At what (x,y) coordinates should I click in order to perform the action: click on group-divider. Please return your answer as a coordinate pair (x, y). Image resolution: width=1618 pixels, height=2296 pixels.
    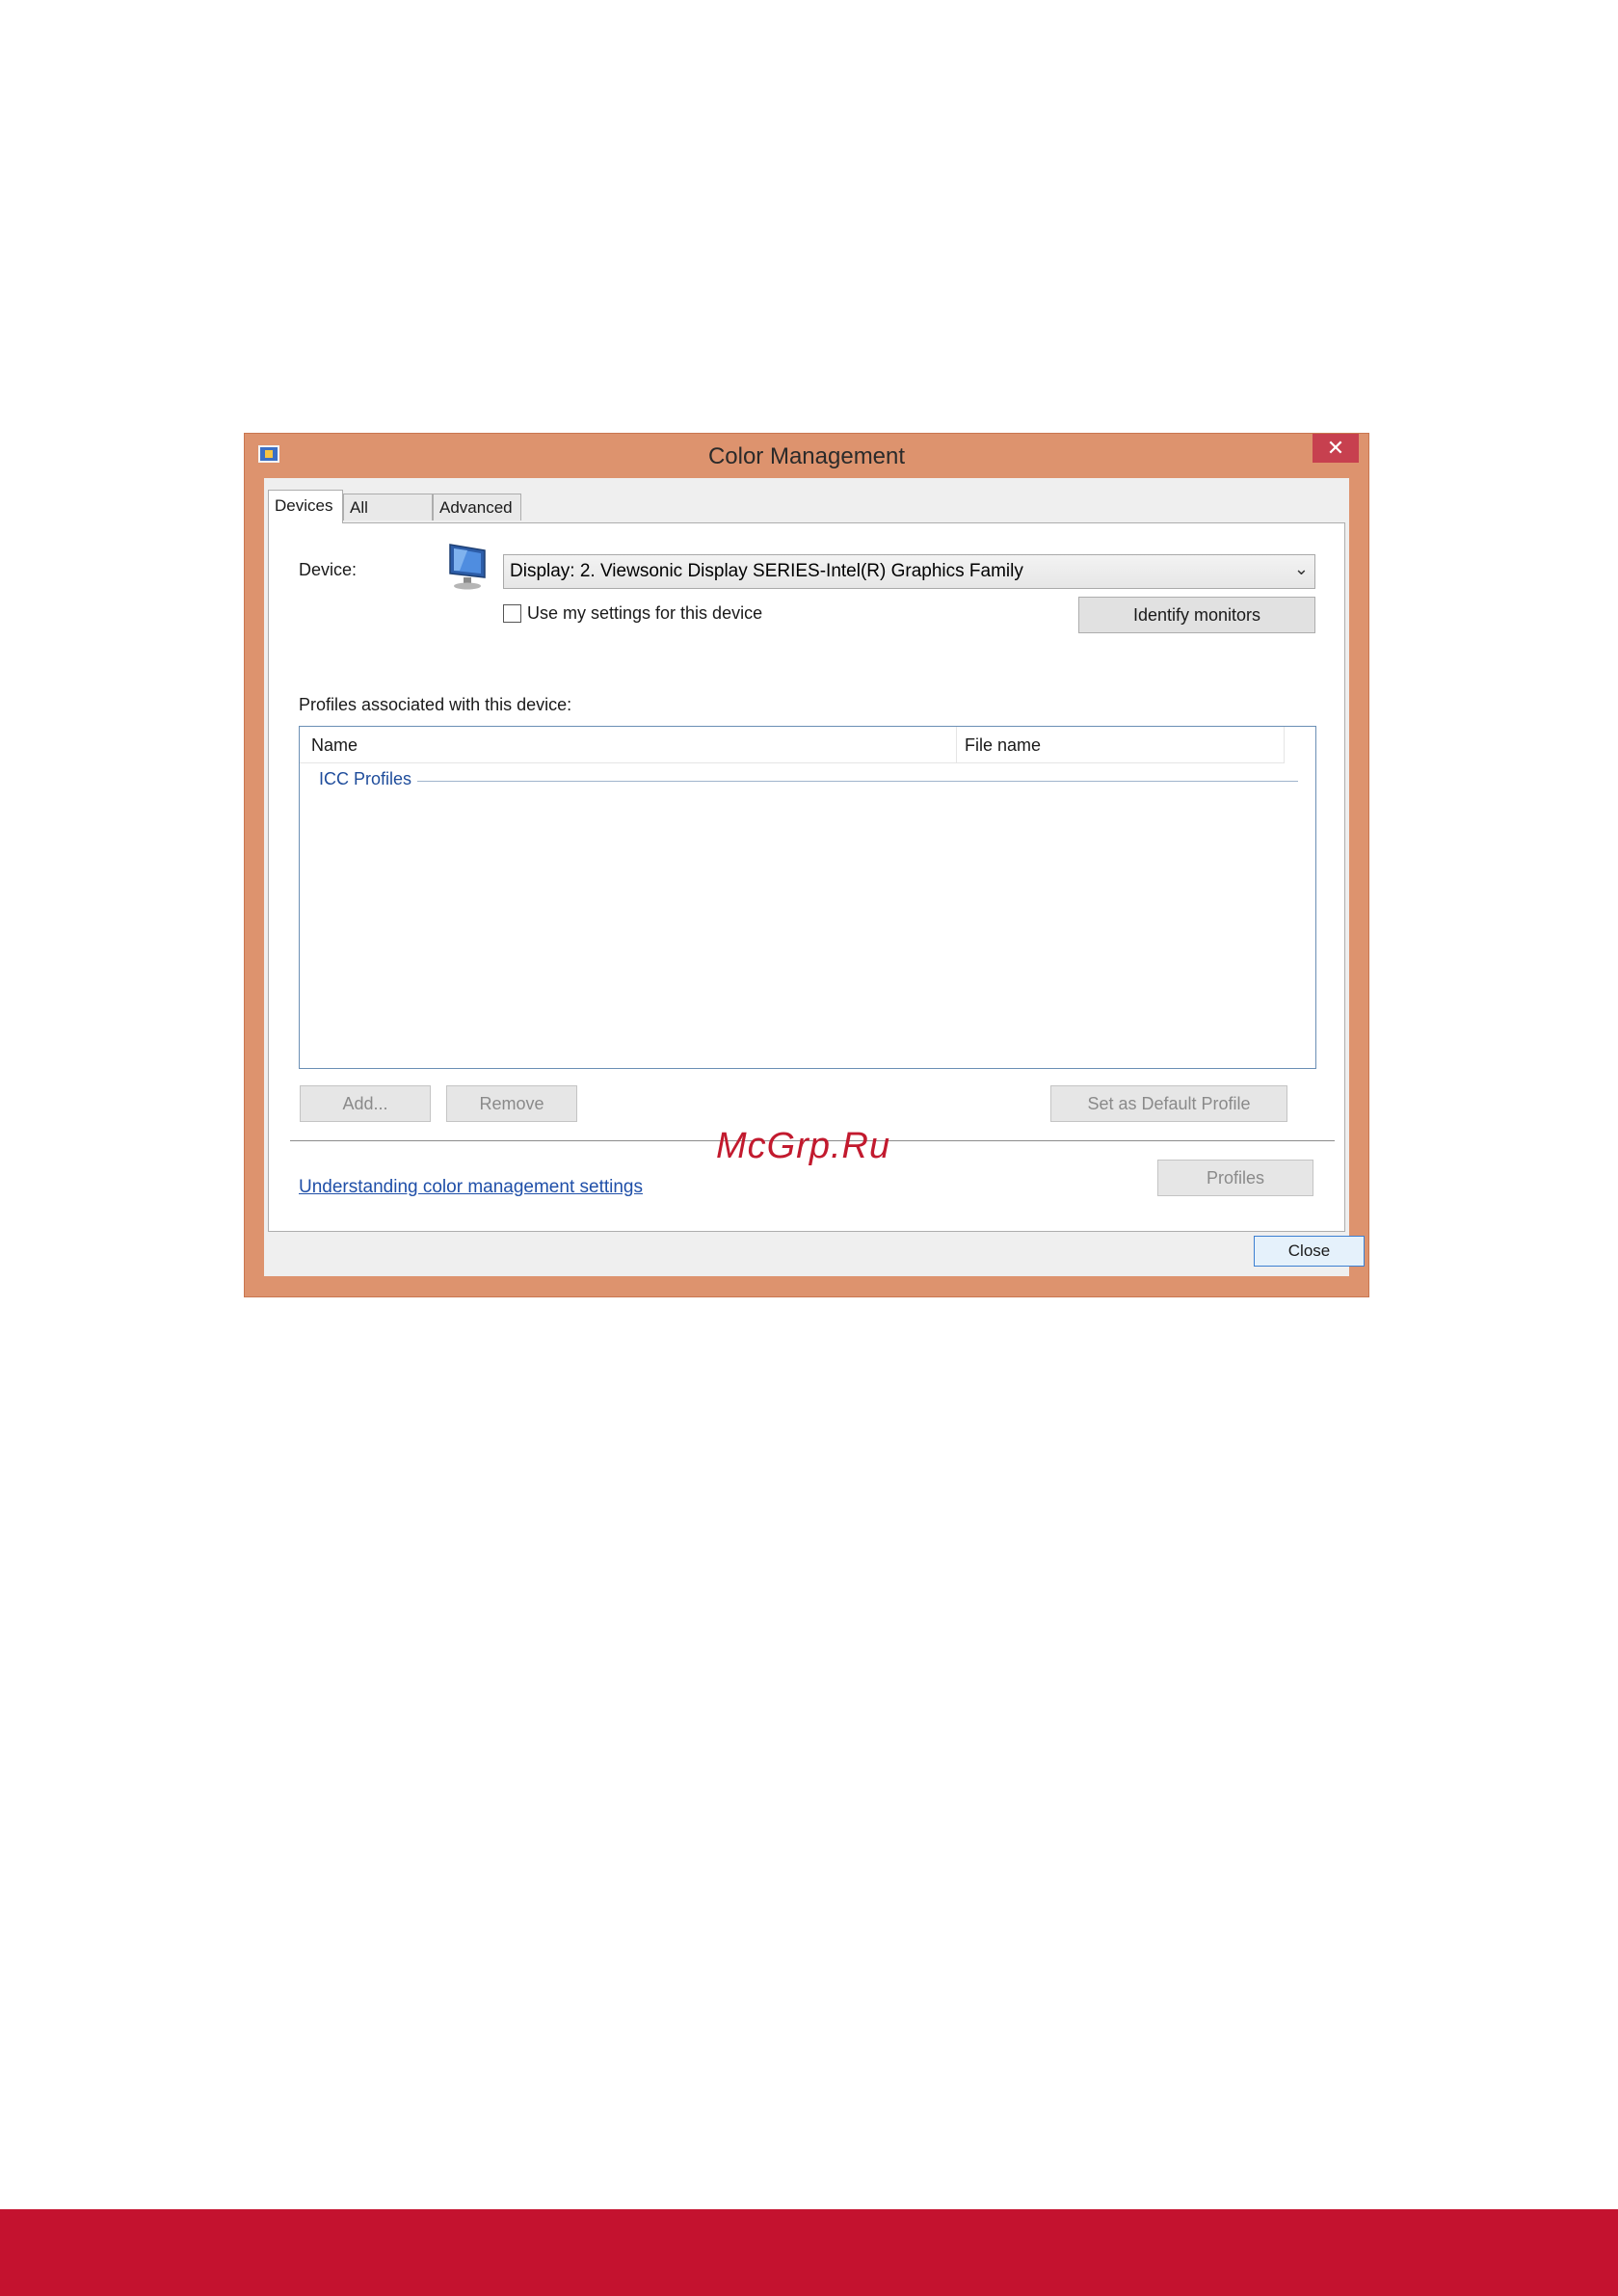
    Looking at the image, I should click on (808, 781).